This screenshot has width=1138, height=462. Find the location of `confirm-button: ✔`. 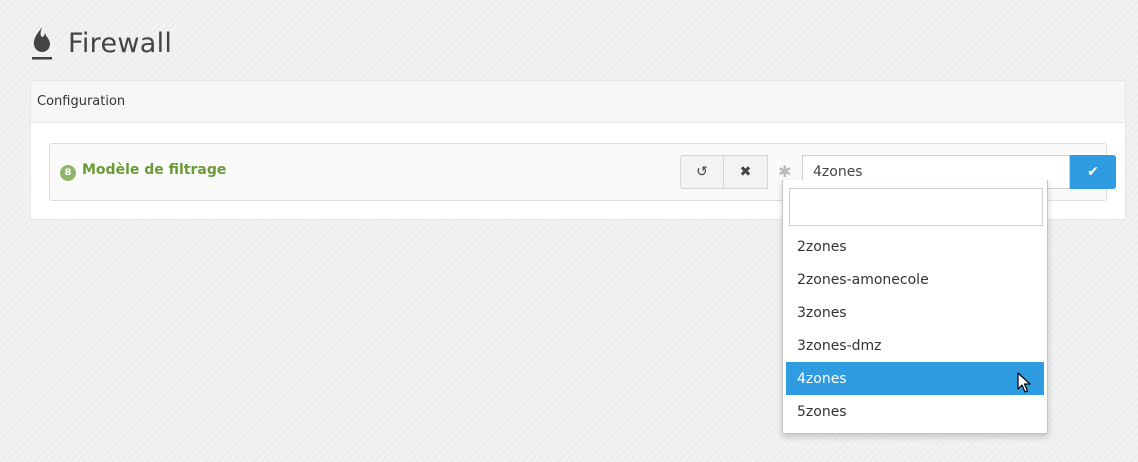

confirm-button: ✔ is located at coordinates (1093, 172).